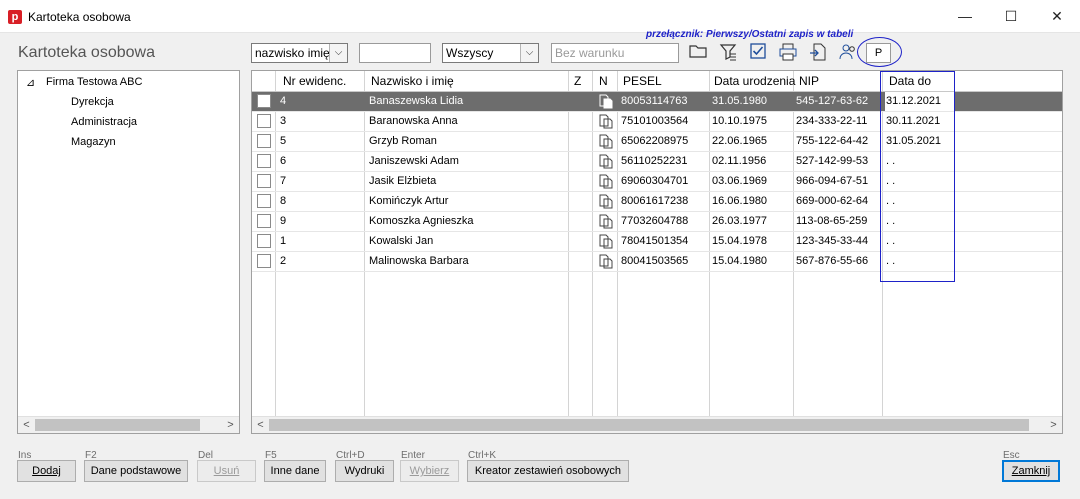 The image size is (1080, 499). What do you see at coordinates (283, 121) in the screenshot?
I see `cell-nr: 3` at bounding box center [283, 121].